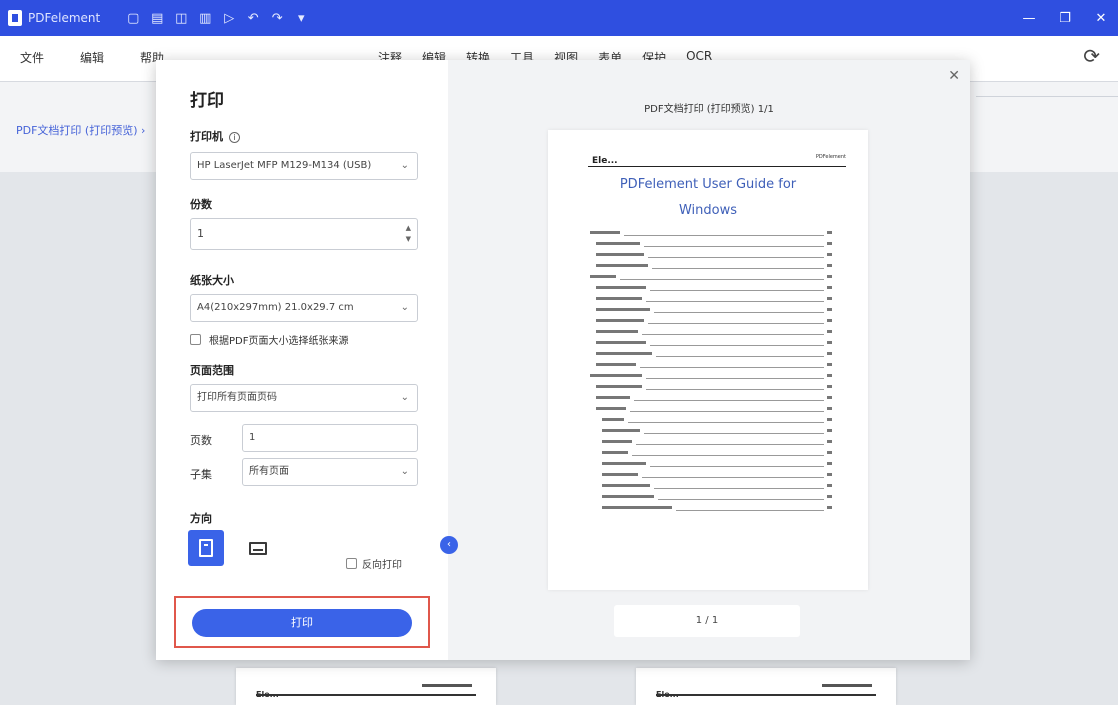  I want to click on maximize-icon: ❐, so click(1065, 18).